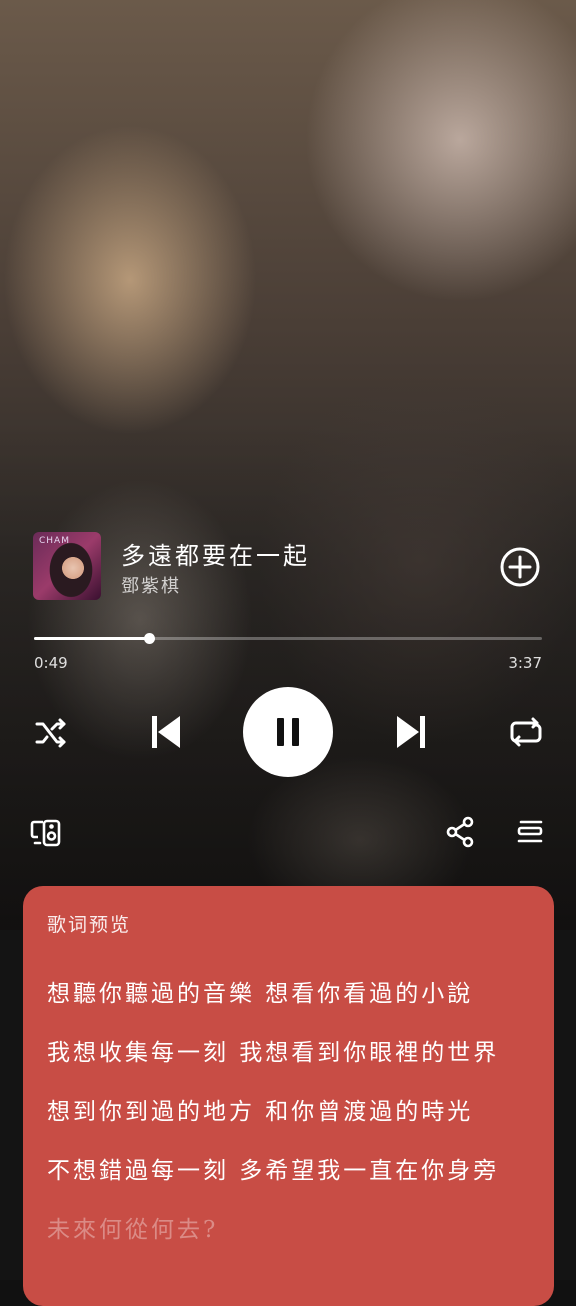  I want to click on track-info: CHAM 多遠都要在一起 鄧紫棋, so click(288, 567).